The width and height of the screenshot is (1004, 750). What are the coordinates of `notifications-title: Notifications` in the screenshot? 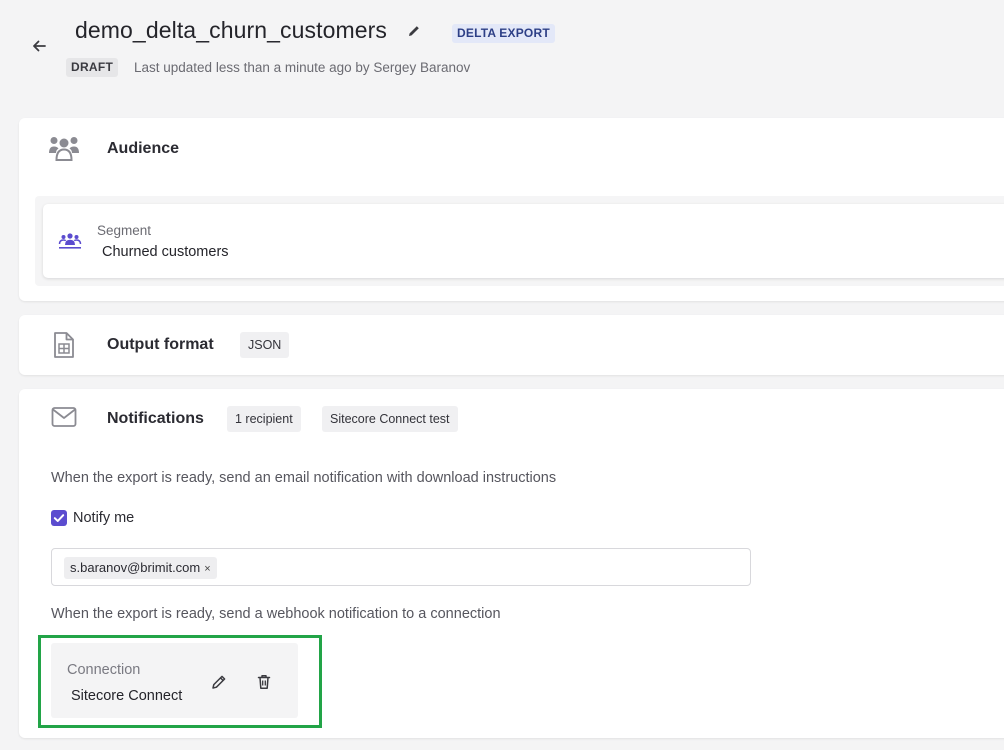 It's located at (155, 418).